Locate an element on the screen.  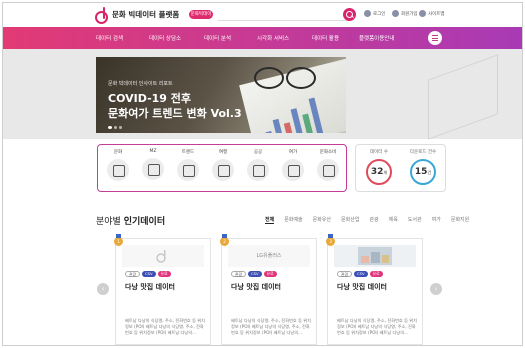
nav-item-data-analysis: 데이터 분석 is located at coordinates (217, 38).